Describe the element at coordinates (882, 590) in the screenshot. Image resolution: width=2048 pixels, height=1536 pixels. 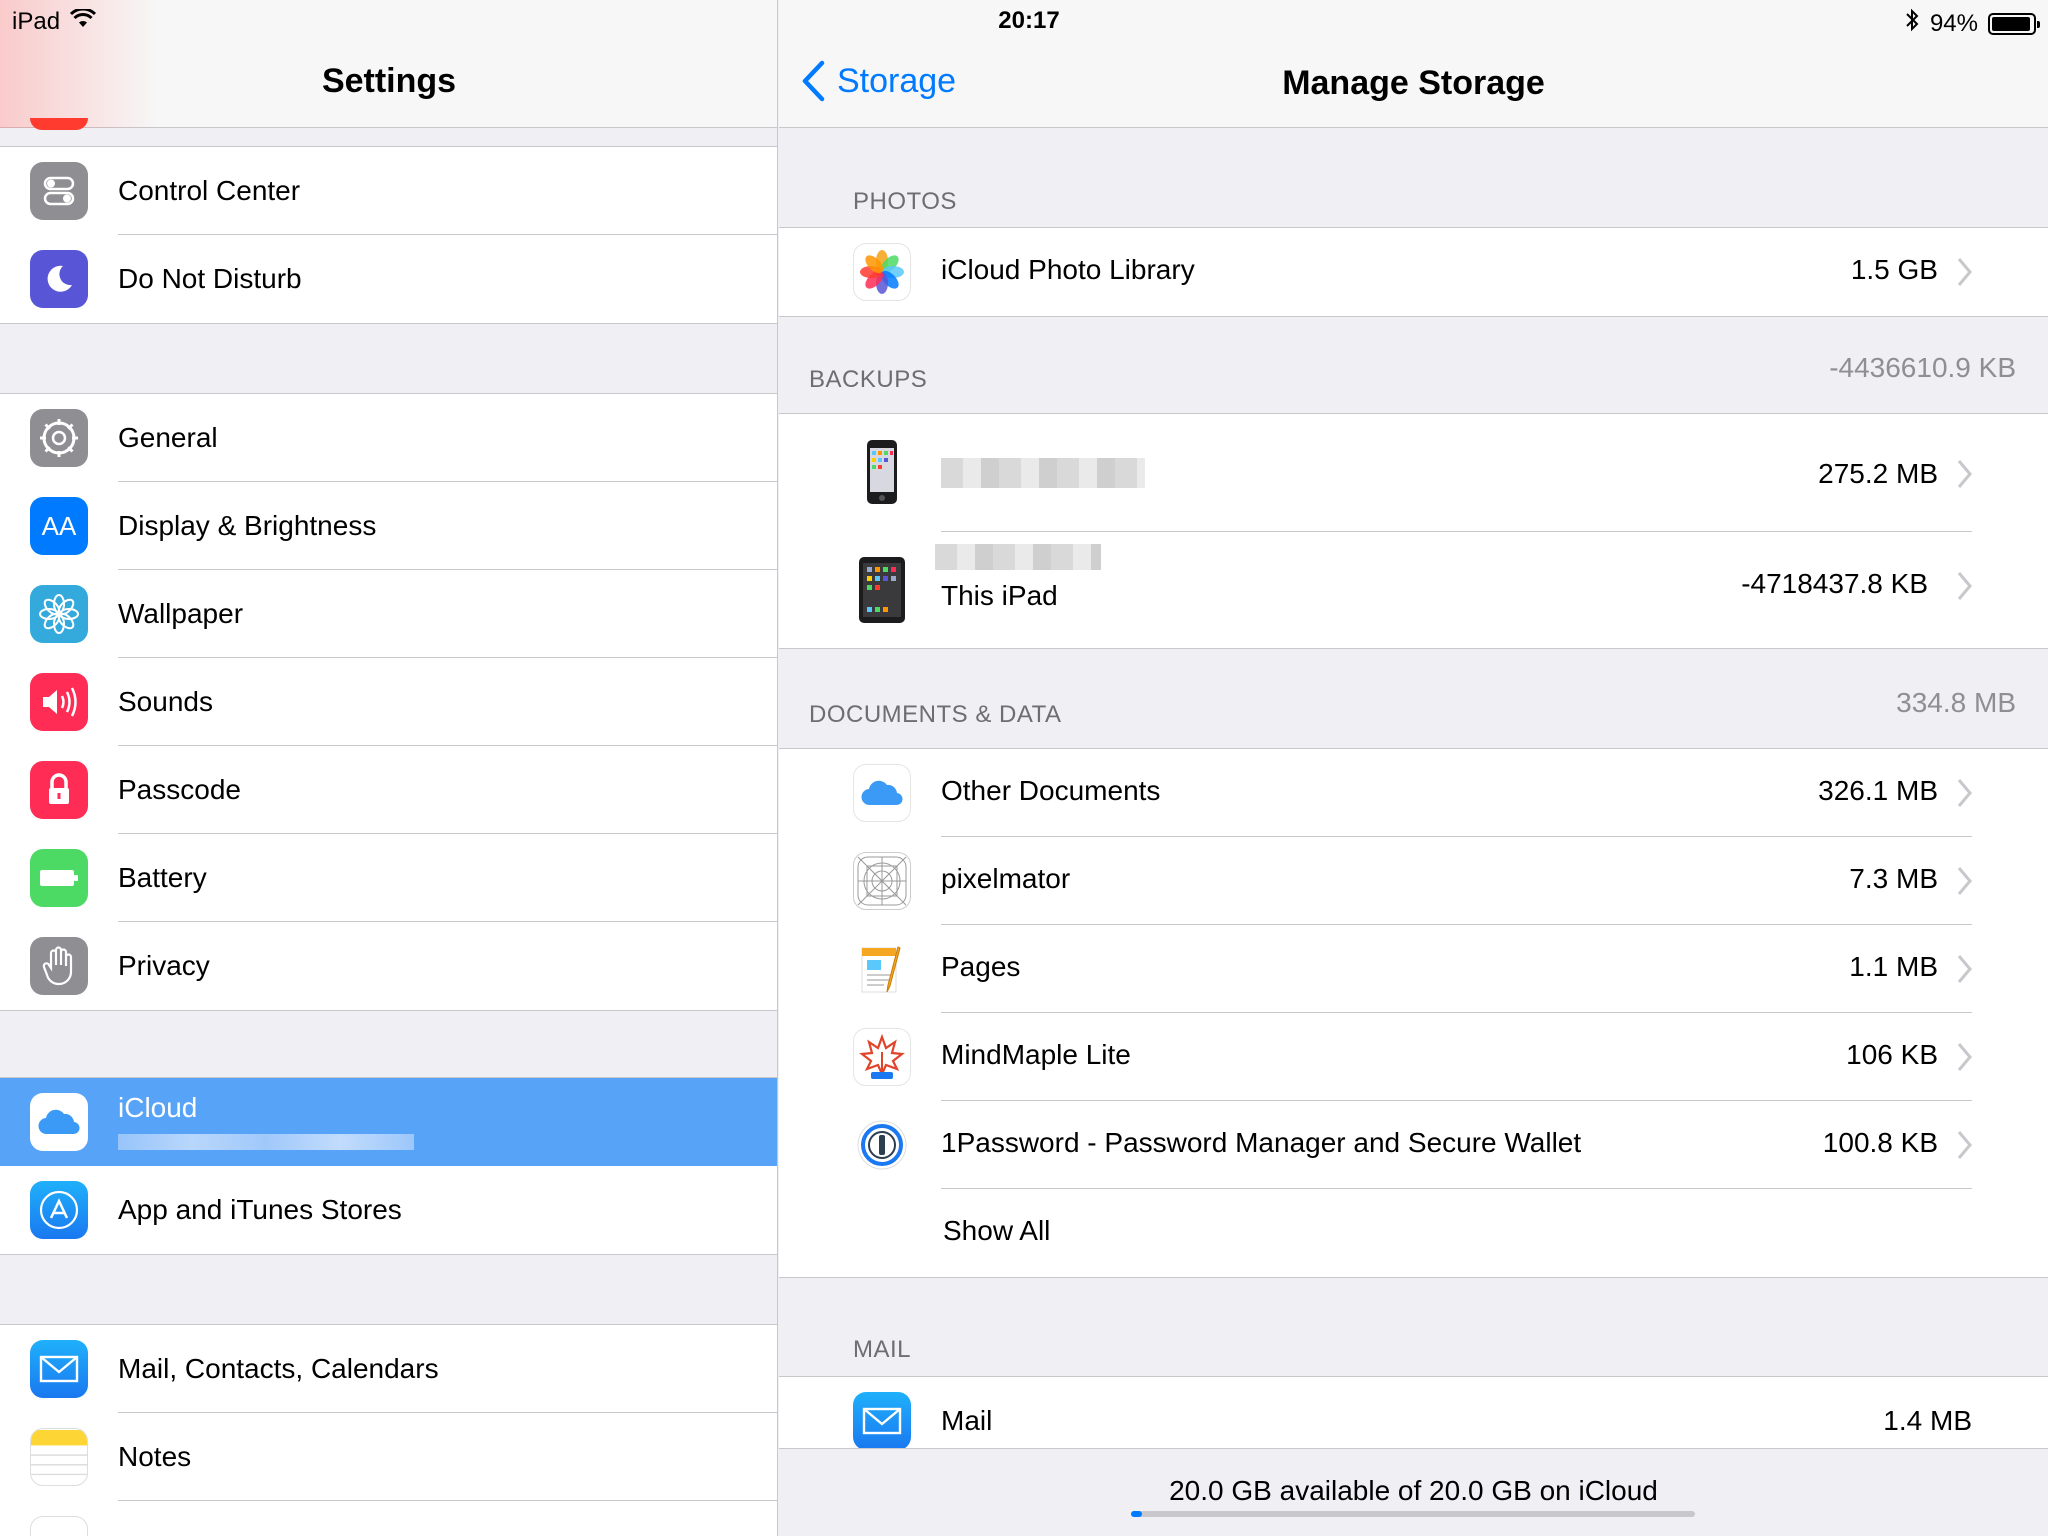
I see `ipad-icon` at that location.